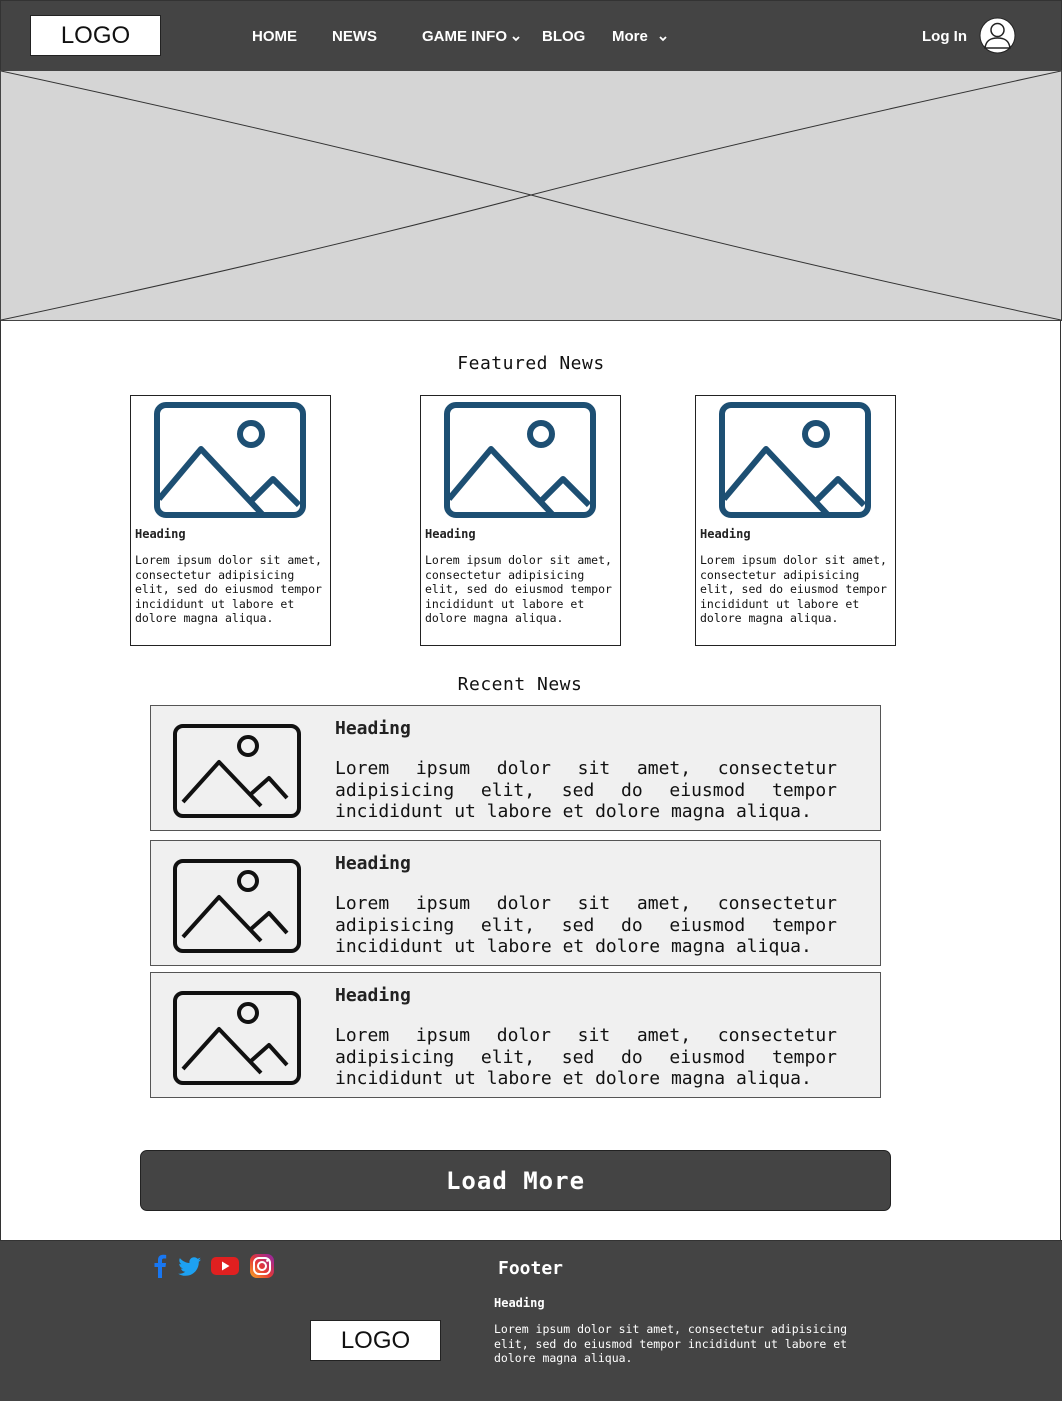 The width and height of the screenshot is (1062, 1401). Describe the element at coordinates (997, 35) in the screenshot. I see `user-avatar-icon` at that location.